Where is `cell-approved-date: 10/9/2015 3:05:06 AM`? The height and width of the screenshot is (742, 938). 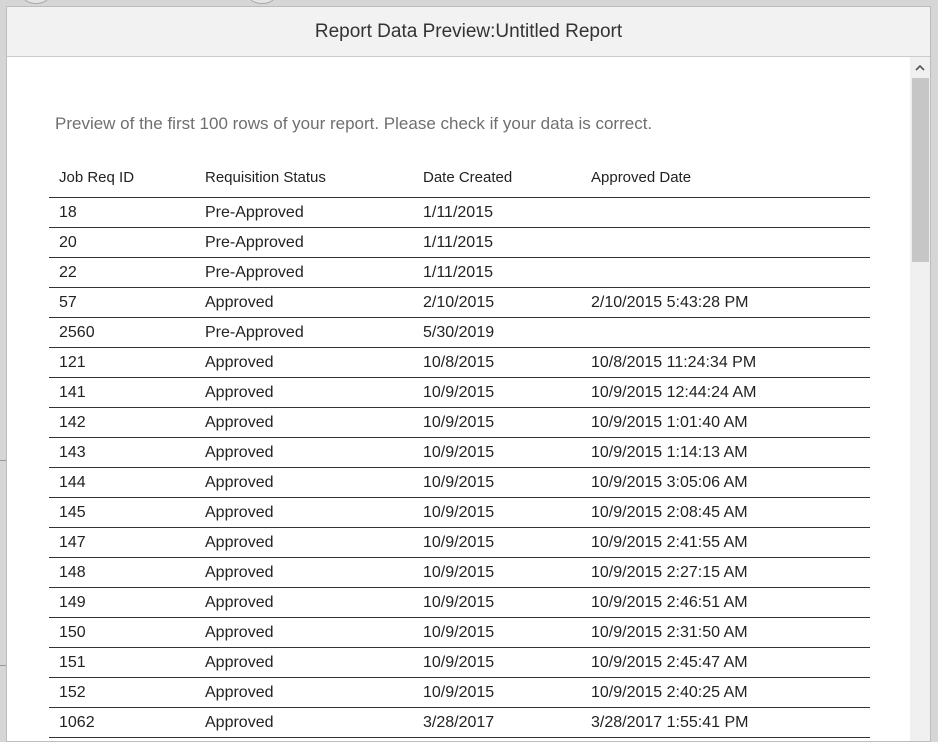 cell-approved-date: 10/9/2015 3:05:06 AM is located at coordinates (725, 482).